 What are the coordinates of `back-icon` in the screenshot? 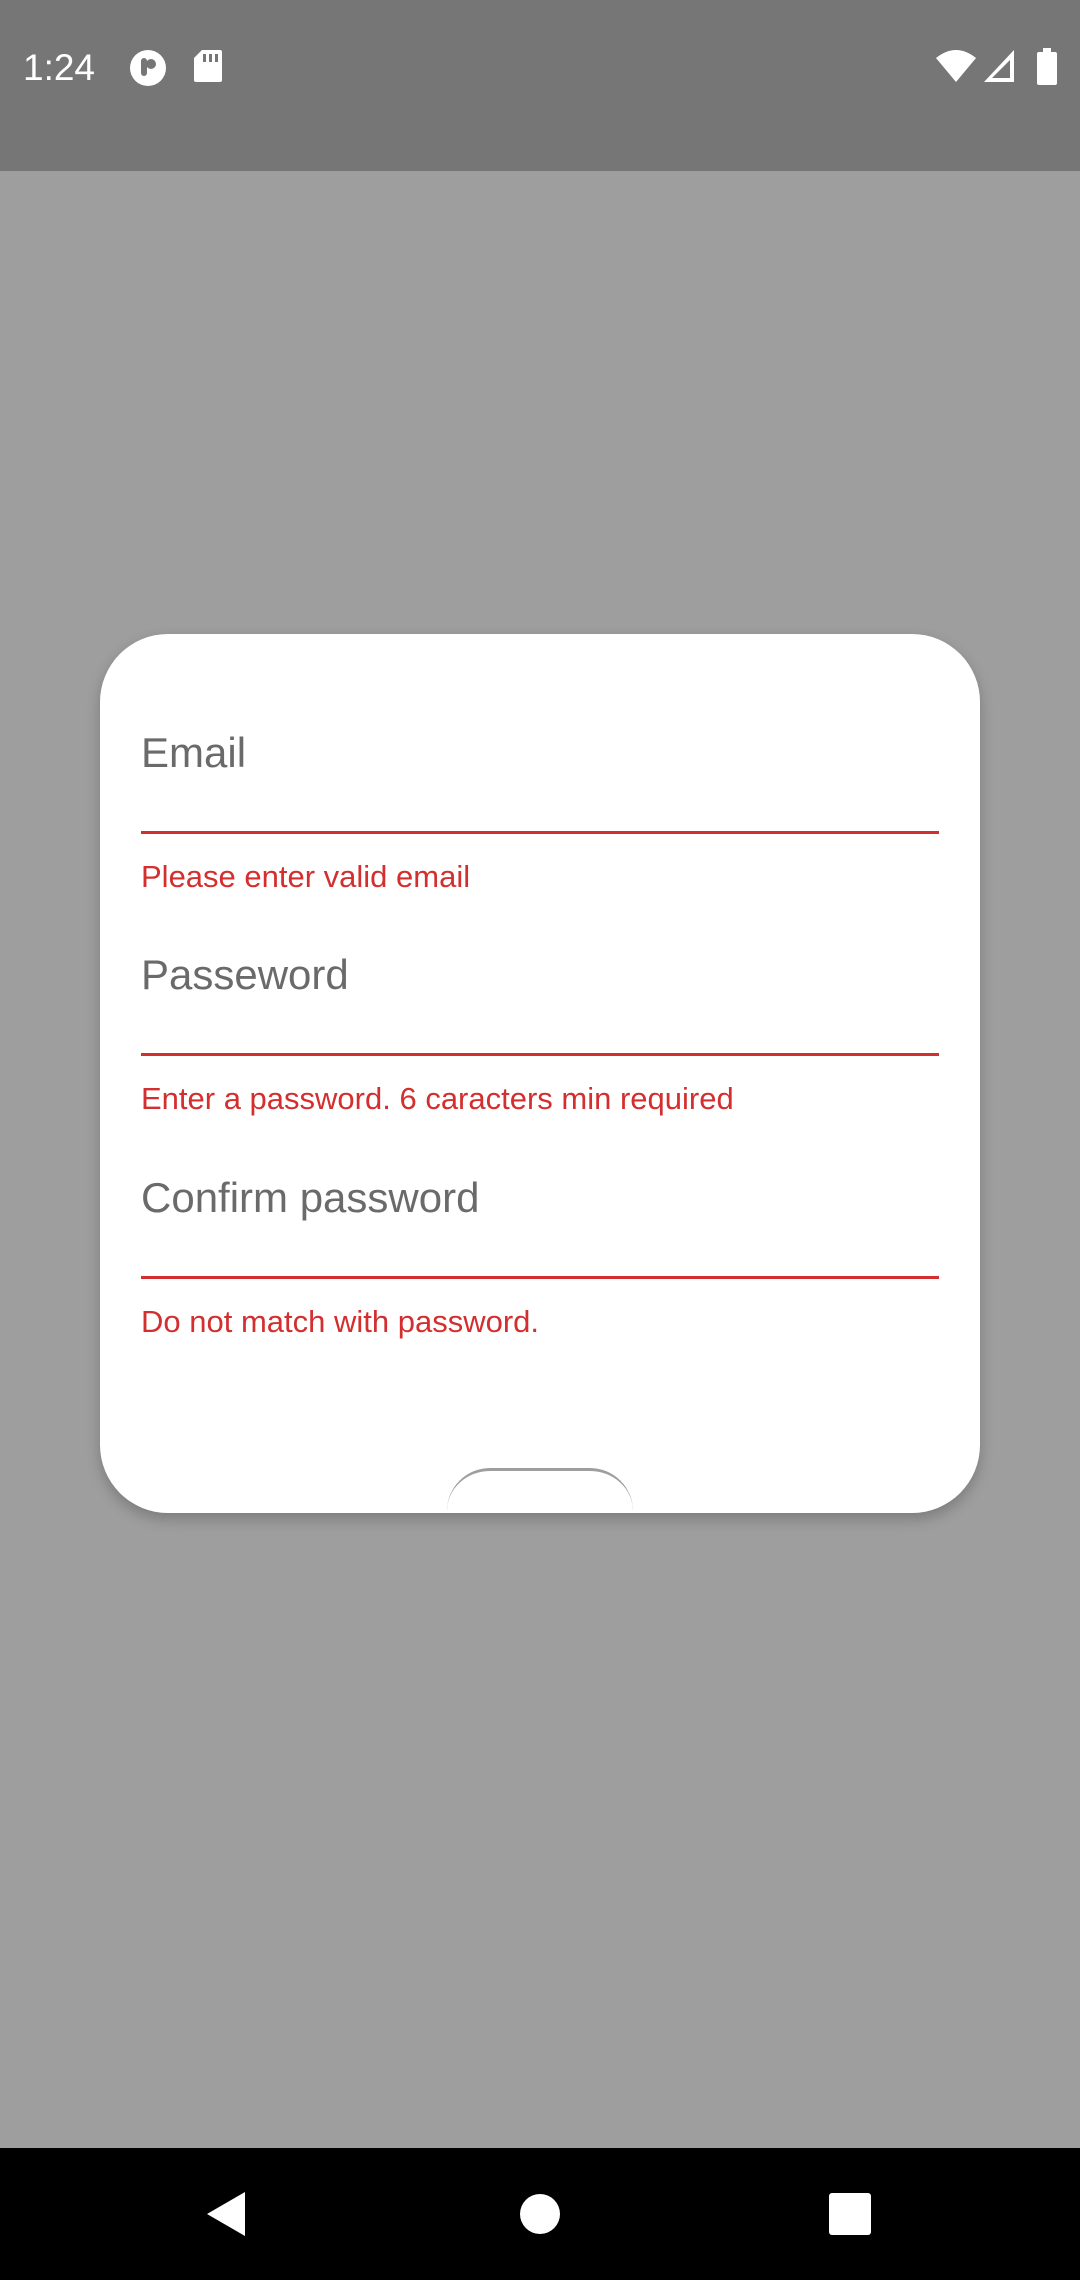 It's located at (225, 2214).